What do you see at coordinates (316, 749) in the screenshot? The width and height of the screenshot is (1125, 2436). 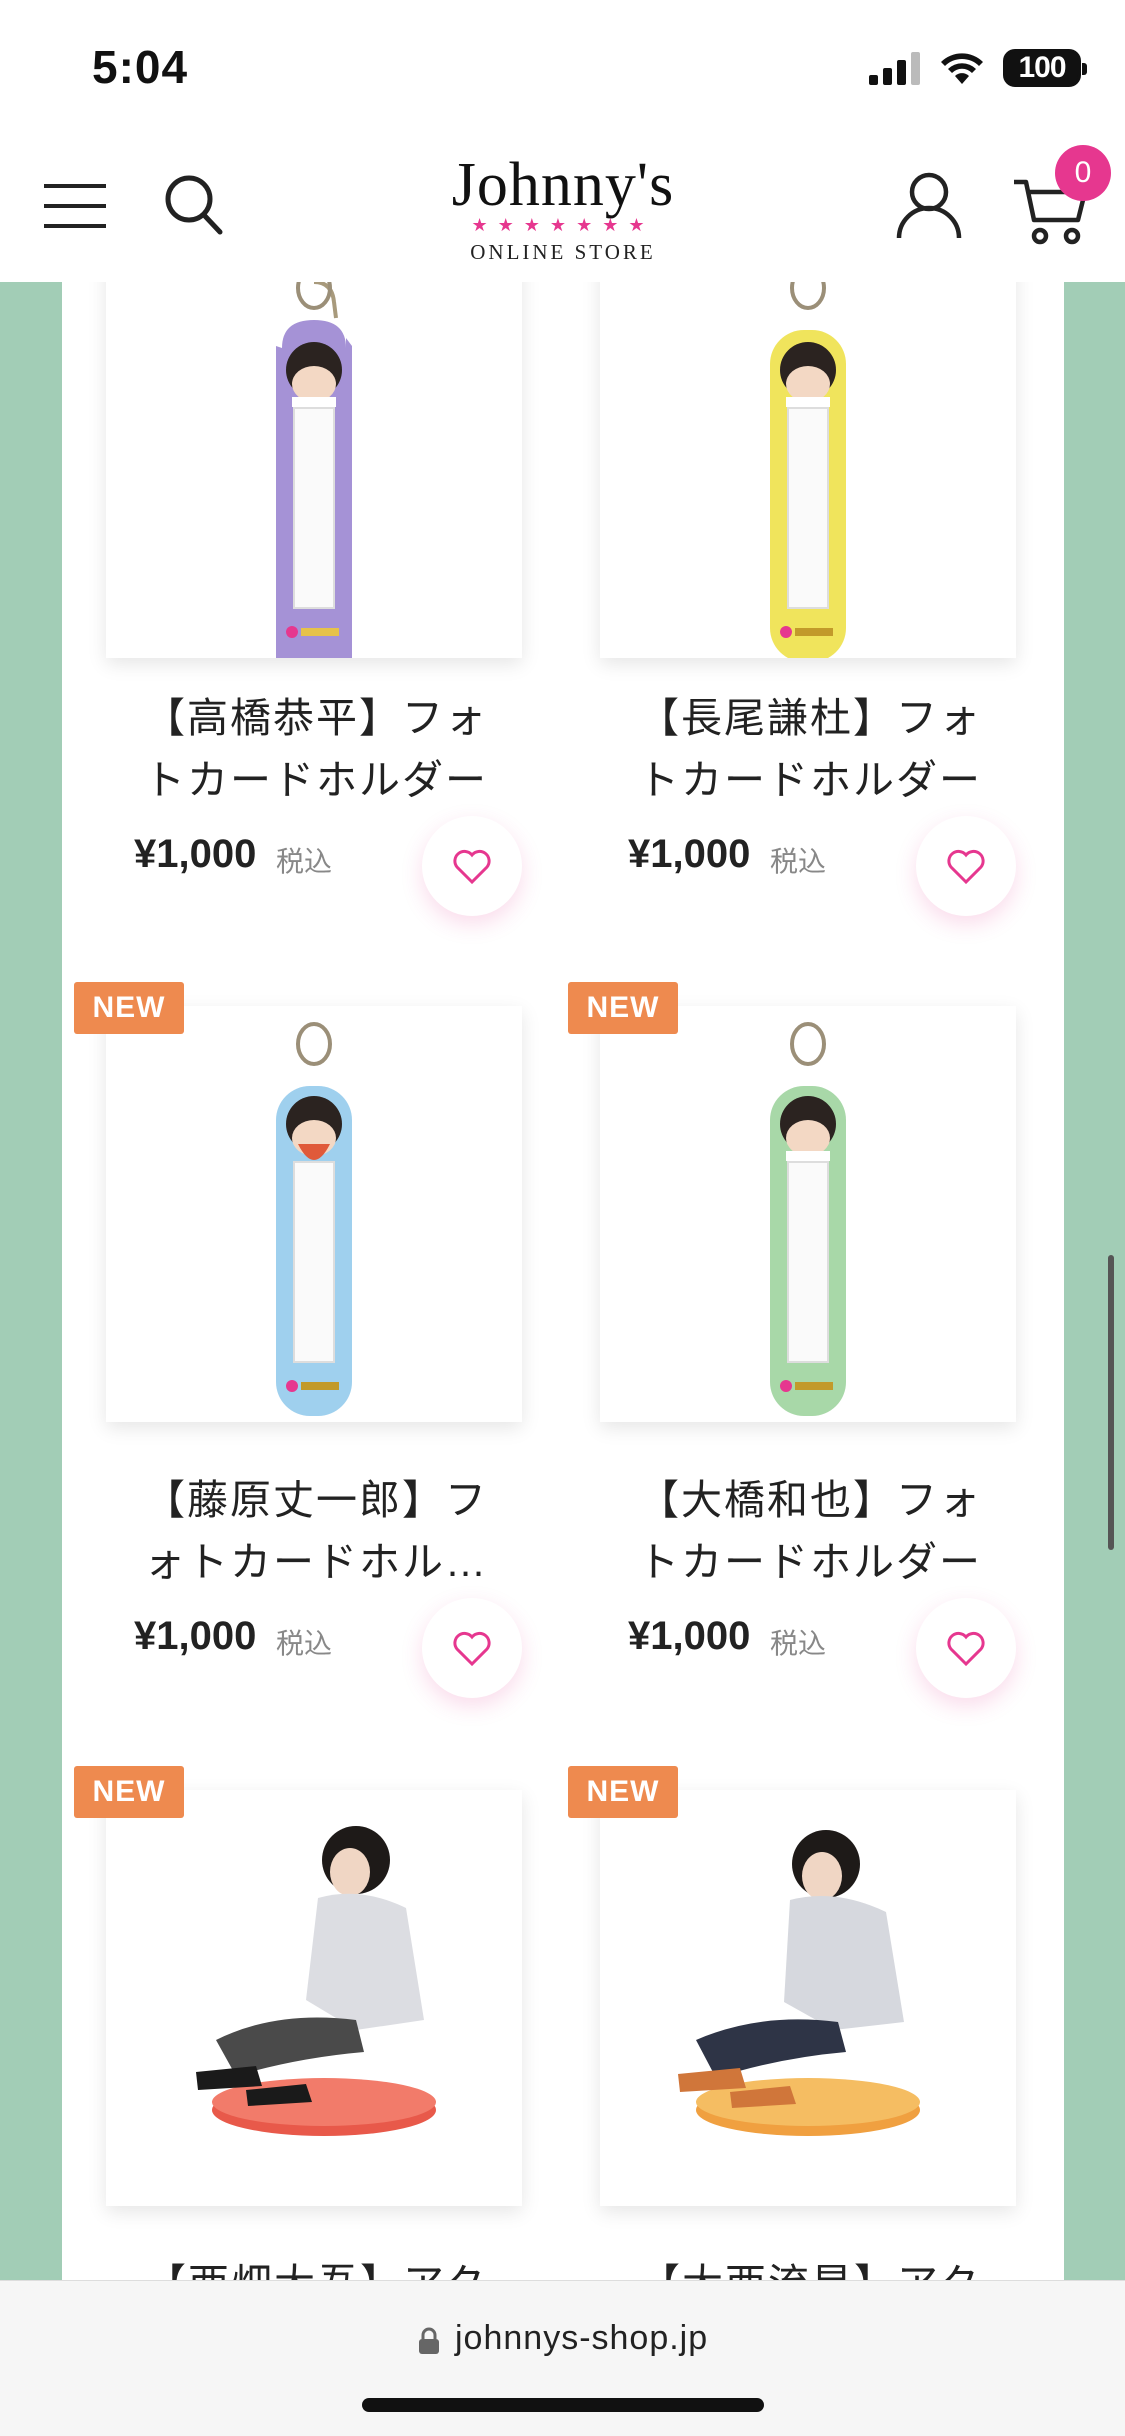 I see `product-name: 【高橋恭平】フォ トカードホルダー` at bounding box center [316, 749].